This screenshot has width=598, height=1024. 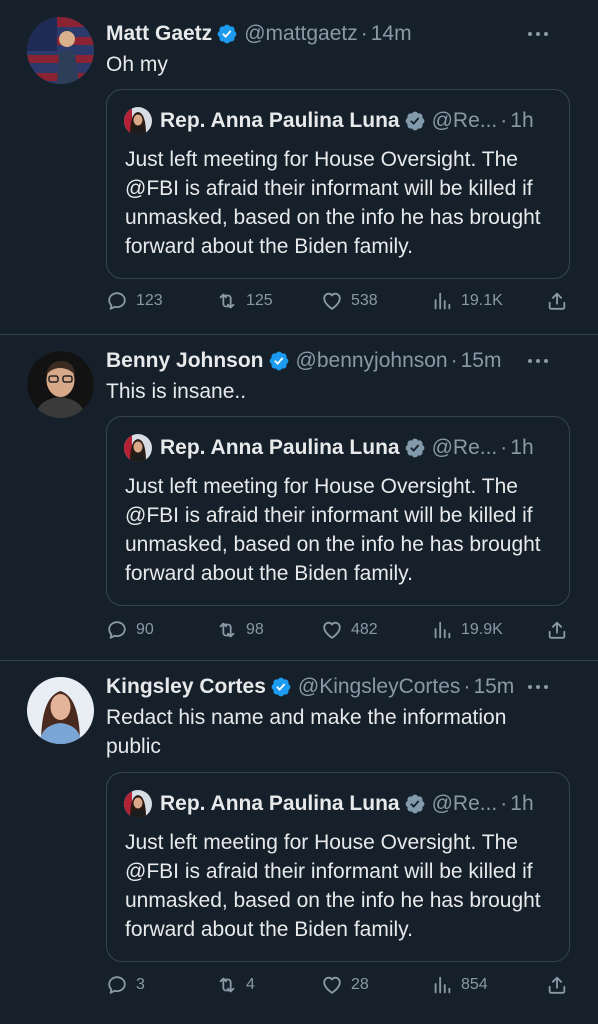 I want to click on reply-button: 3, so click(x=125, y=985).